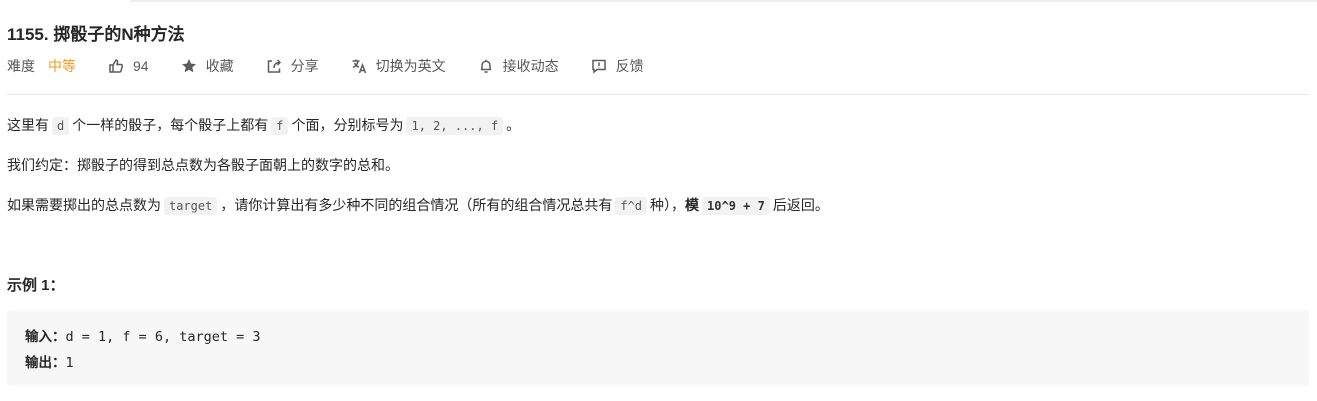 The height and width of the screenshot is (401, 1317). Describe the element at coordinates (658, 94) in the screenshot. I see `header-divider` at that location.